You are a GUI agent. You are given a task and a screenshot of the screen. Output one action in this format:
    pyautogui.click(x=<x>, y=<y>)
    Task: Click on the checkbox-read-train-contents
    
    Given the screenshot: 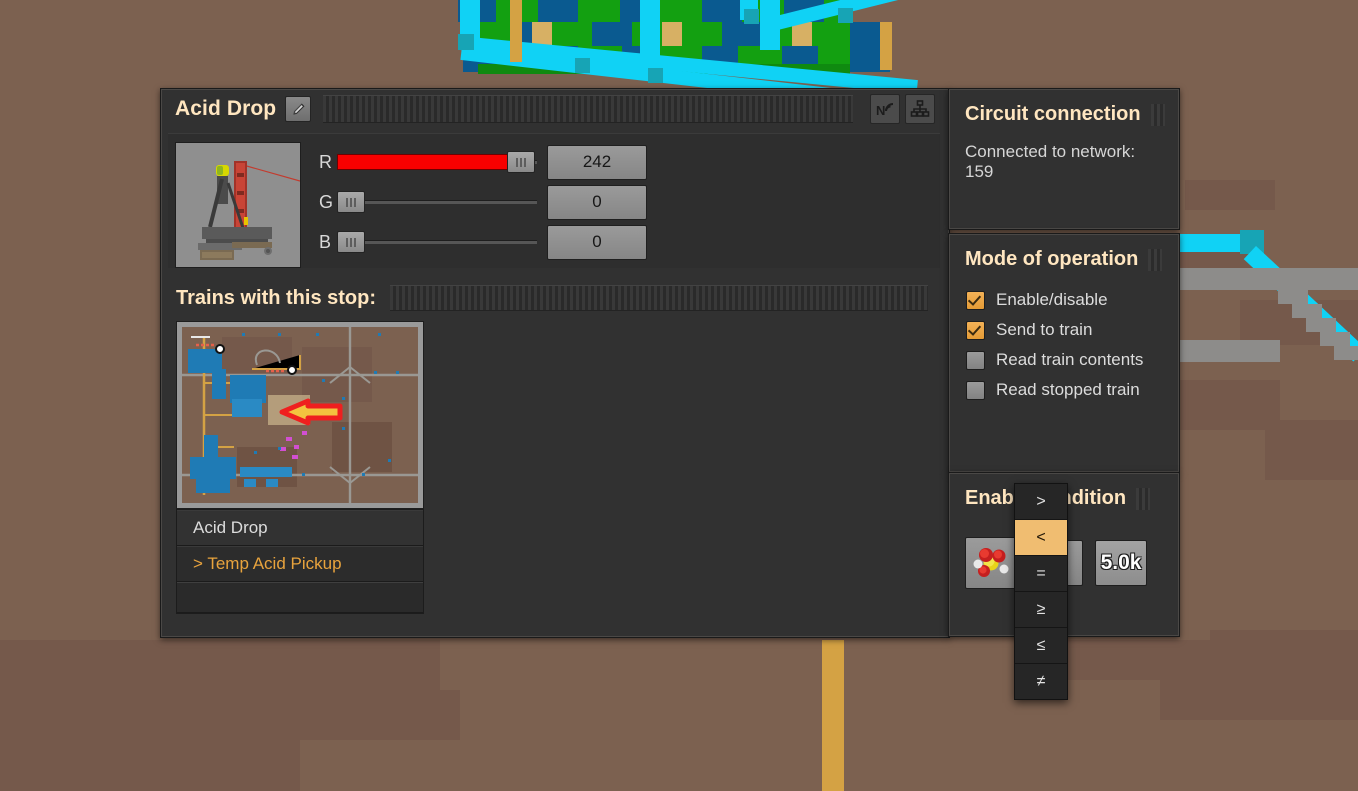 What is the action you would take?
    pyautogui.click(x=975, y=360)
    